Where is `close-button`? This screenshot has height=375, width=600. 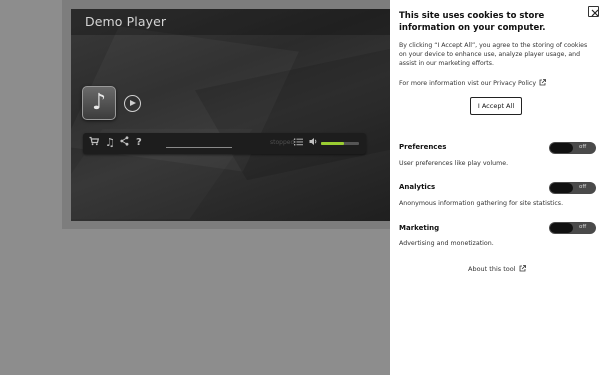 close-button is located at coordinates (593, 11).